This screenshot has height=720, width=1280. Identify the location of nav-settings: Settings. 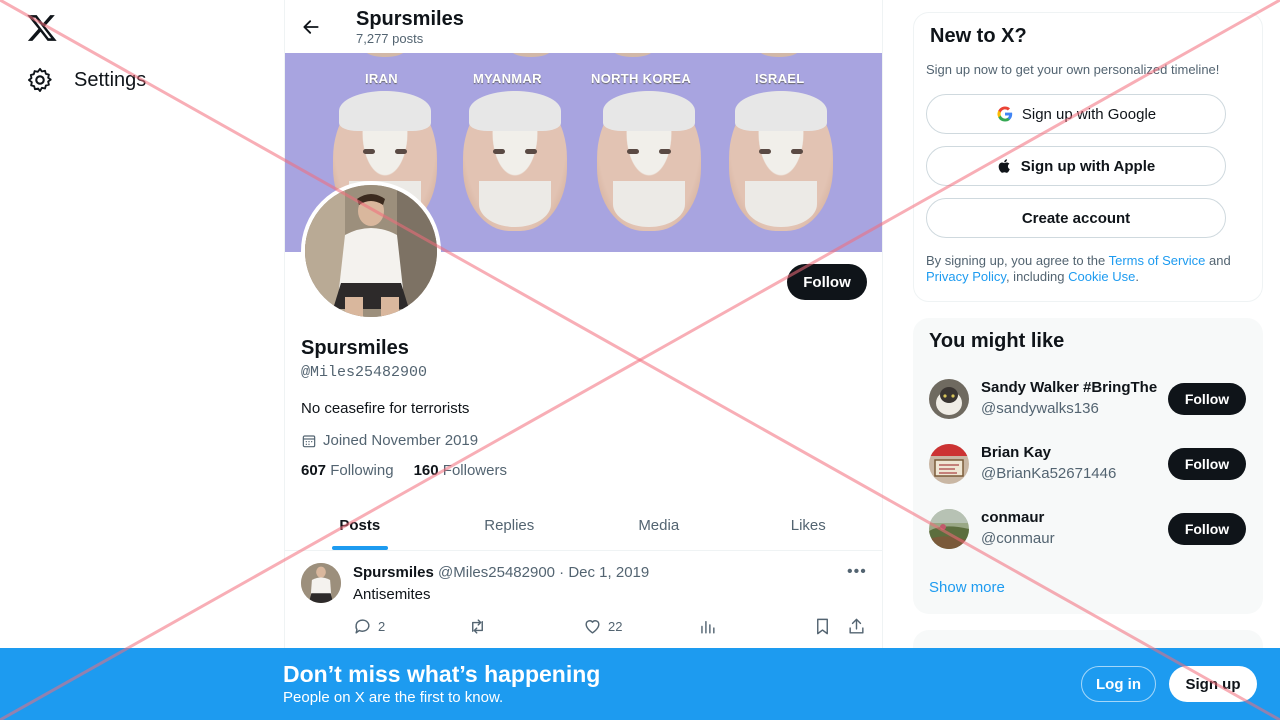
(86, 80).